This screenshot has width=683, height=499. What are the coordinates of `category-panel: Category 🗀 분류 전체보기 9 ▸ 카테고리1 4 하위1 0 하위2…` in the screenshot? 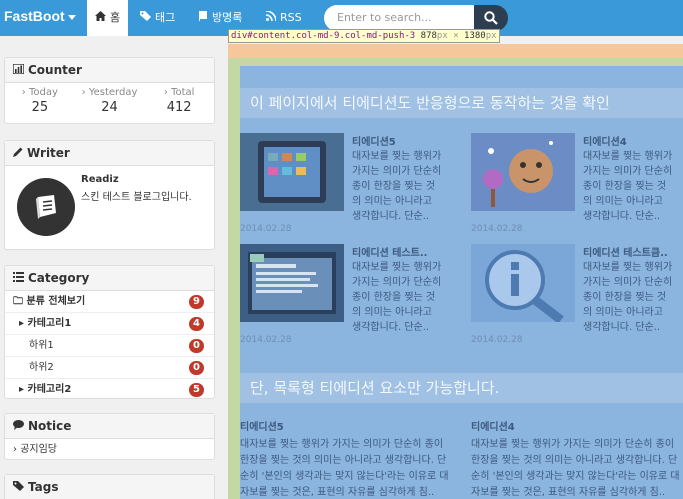 It's located at (109, 332).